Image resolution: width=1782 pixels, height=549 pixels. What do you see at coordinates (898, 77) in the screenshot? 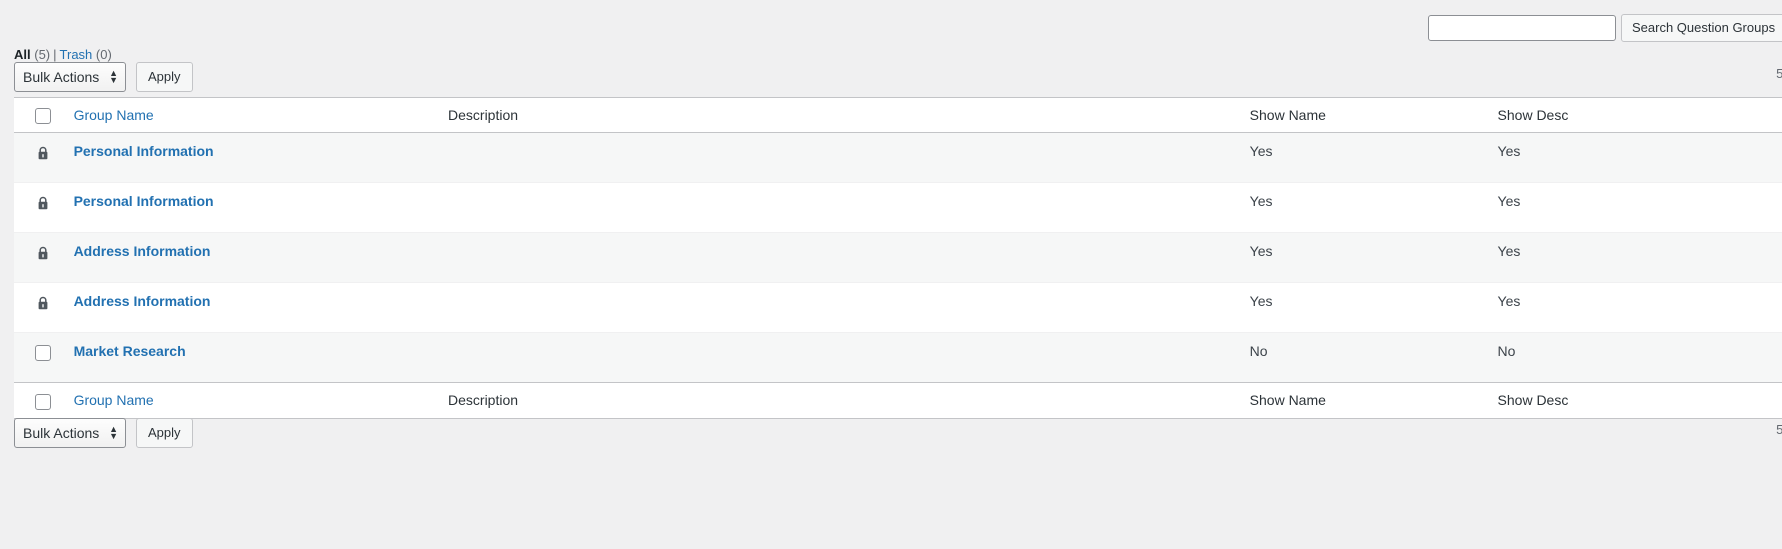
I see `tablenav-top: Bulk Actions ▲▼ Apply 5 items` at bounding box center [898, 77].